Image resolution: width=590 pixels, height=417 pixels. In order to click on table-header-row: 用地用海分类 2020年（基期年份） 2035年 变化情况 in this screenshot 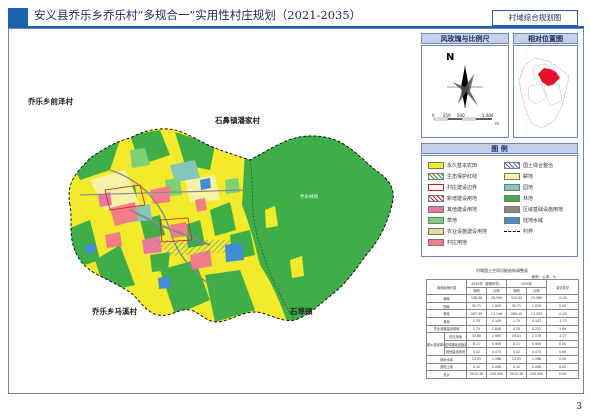, I will do `click(502, 287)`.